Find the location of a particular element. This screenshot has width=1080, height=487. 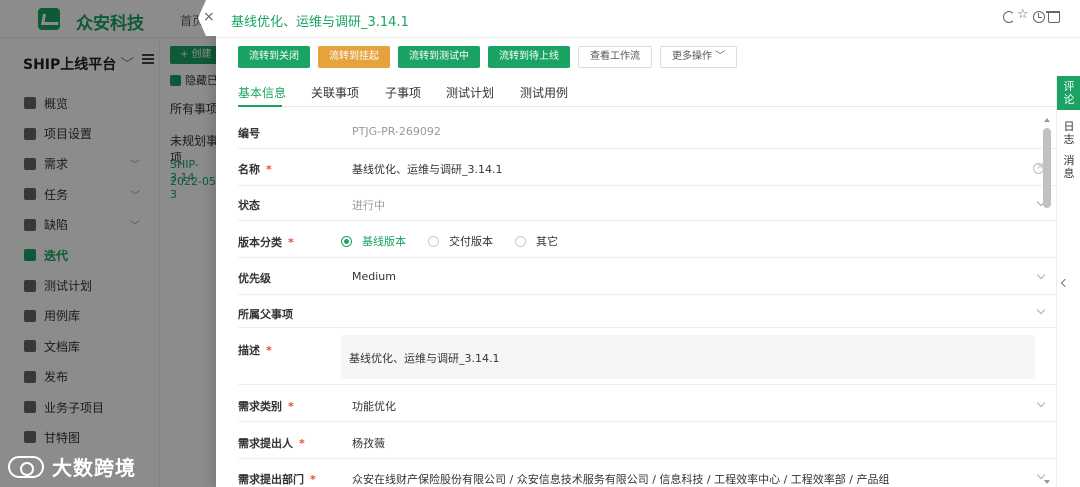

field-label: 需求提出人 * is located at coordinates (271, 443).